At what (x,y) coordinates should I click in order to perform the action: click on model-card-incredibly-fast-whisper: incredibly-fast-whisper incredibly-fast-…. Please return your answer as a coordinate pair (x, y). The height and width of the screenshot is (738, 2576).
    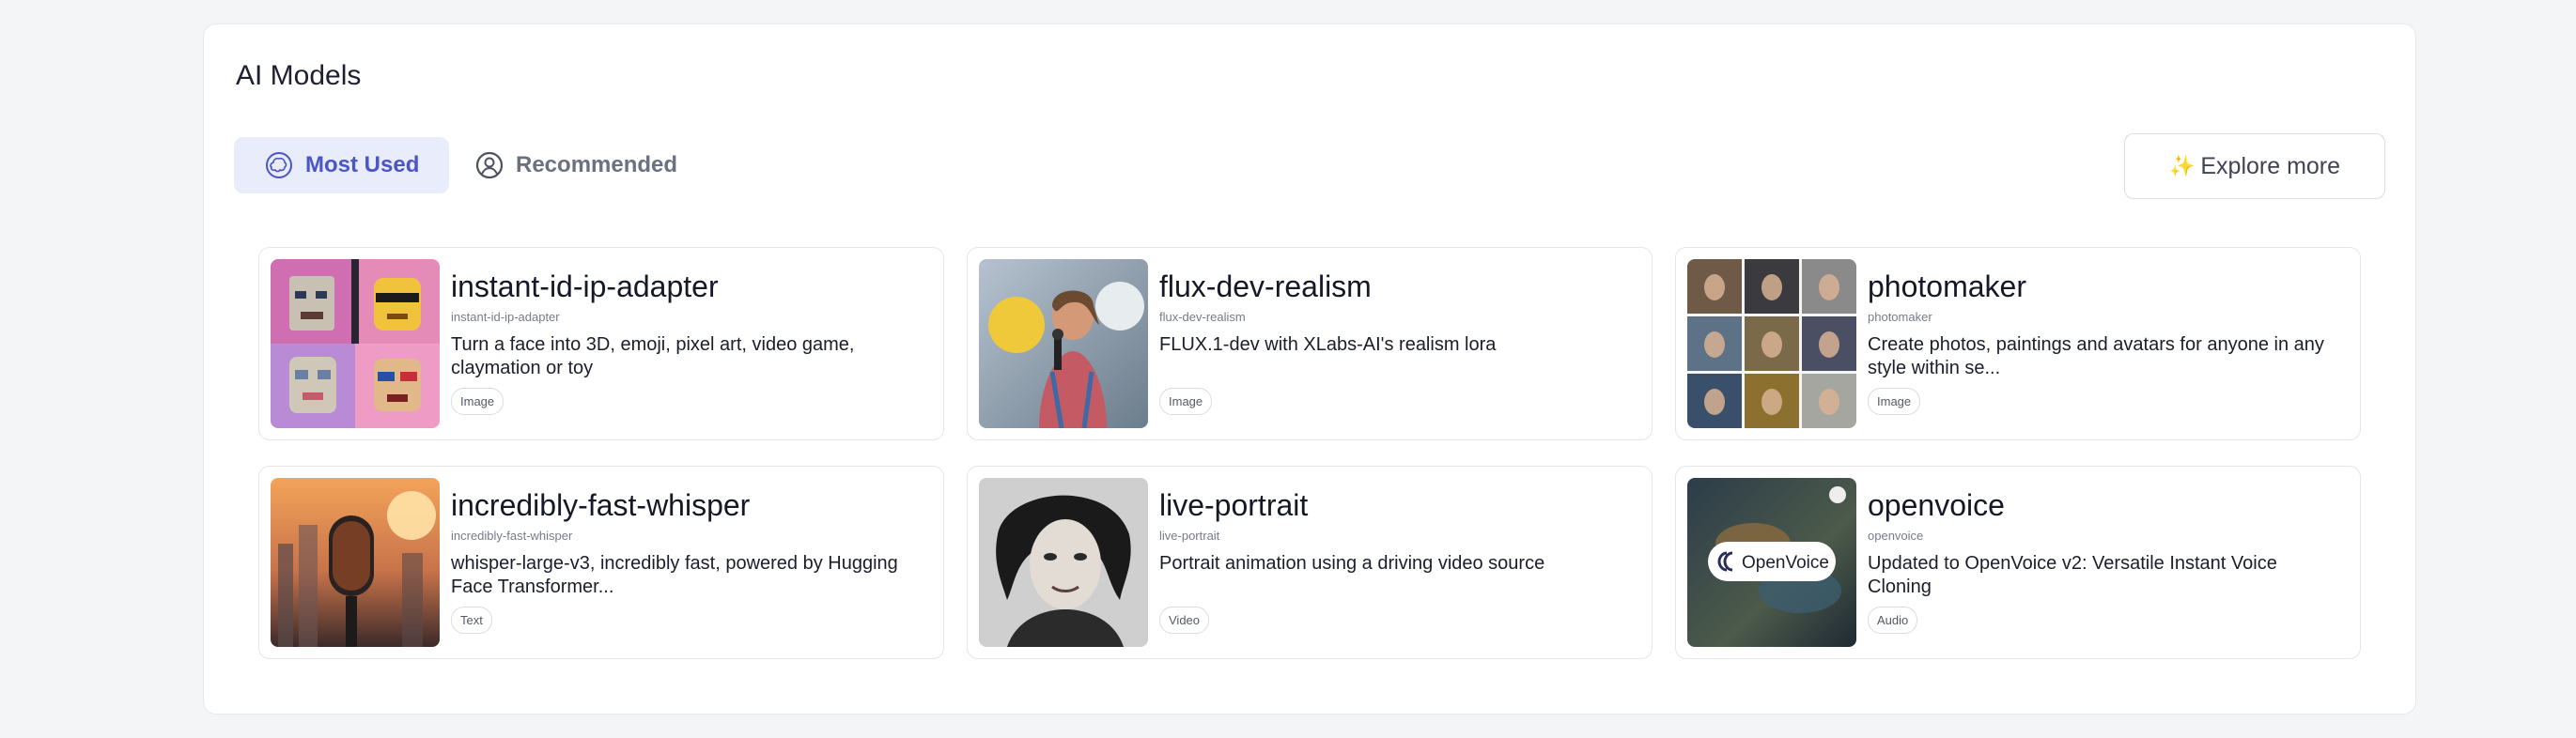
    Looking at the image, I should click on (601, 562).